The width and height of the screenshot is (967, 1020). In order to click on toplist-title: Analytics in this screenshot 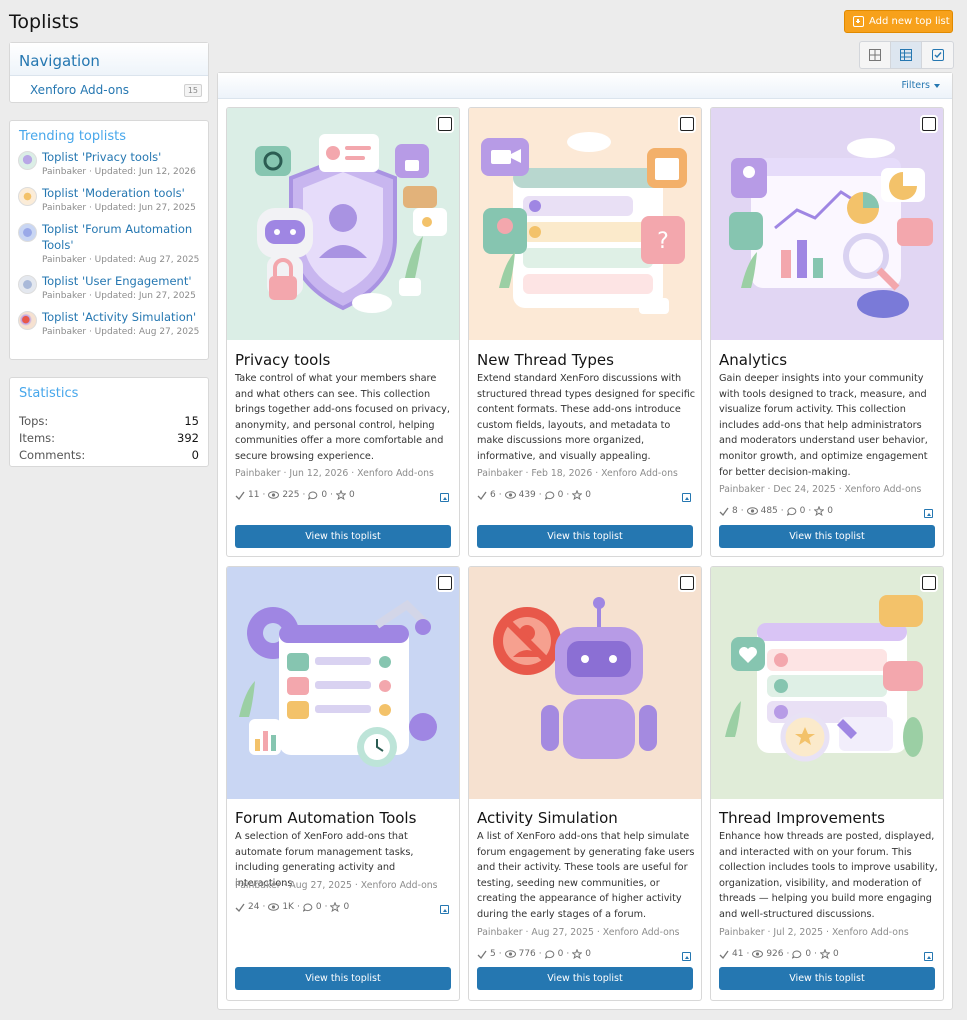, I will do `click(753, 360)`.